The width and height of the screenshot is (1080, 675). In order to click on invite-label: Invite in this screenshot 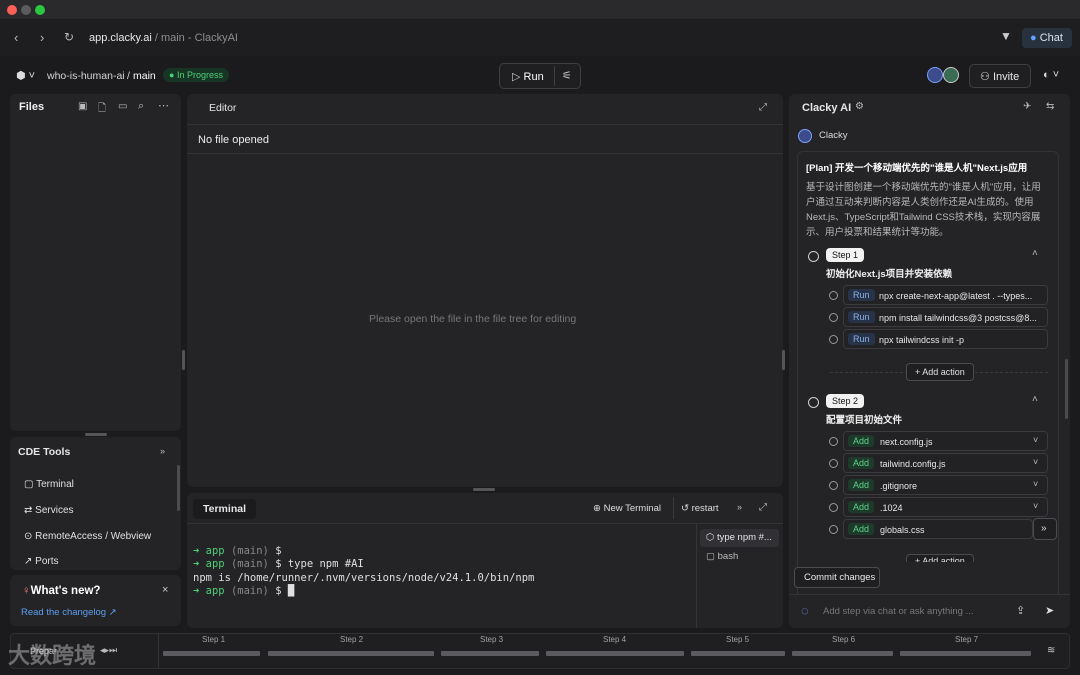, I will do `click(1006, 77)`.